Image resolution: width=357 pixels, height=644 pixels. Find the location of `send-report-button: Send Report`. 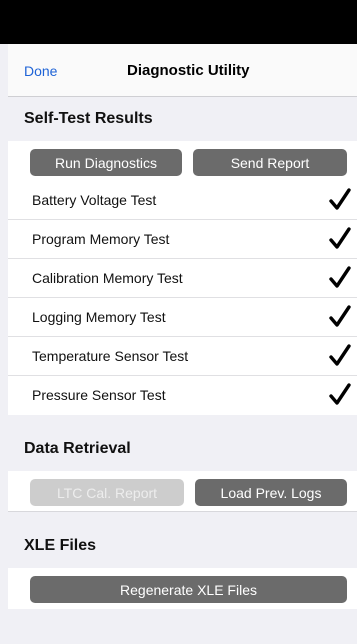

send-report-button: Send Report is located at coordinates (270, 162).